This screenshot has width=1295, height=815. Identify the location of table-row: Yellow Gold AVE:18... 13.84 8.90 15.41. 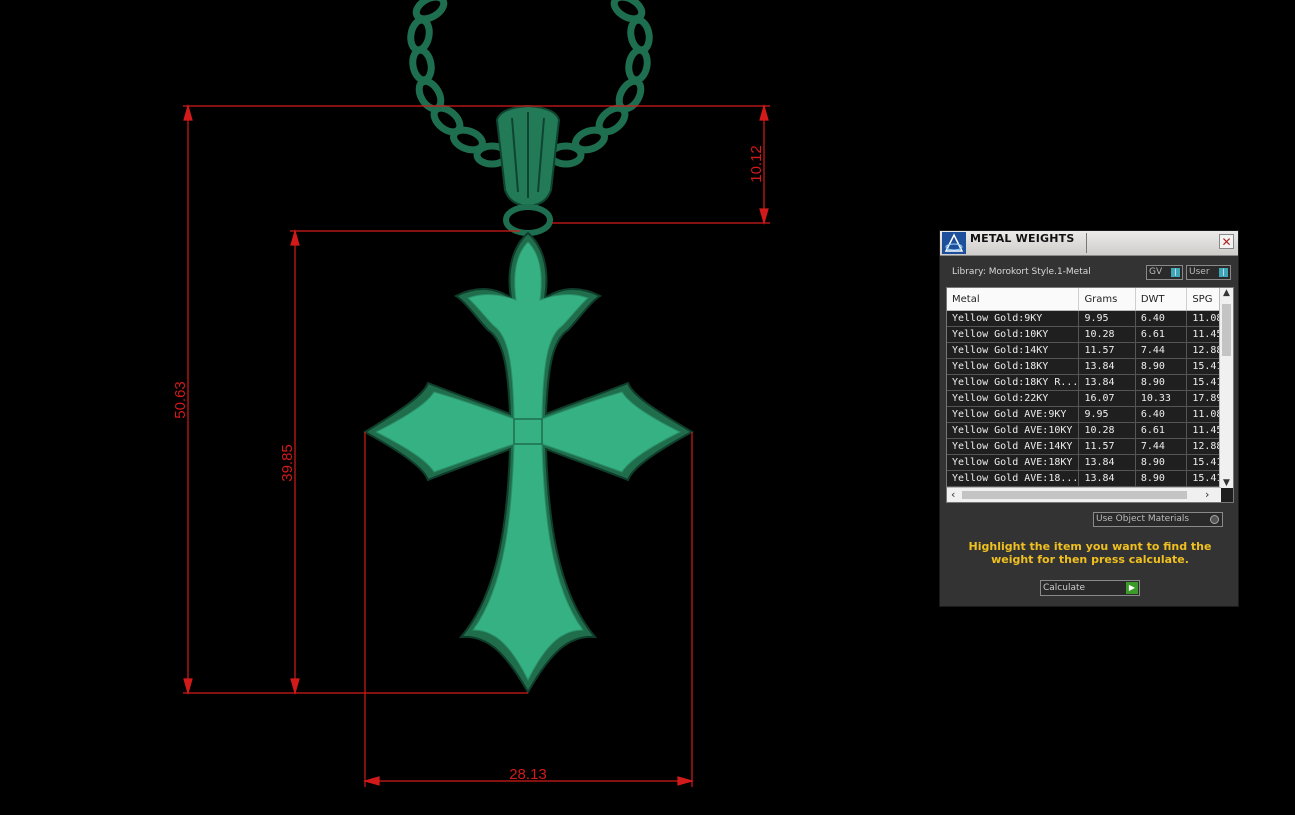
(1090, 478).